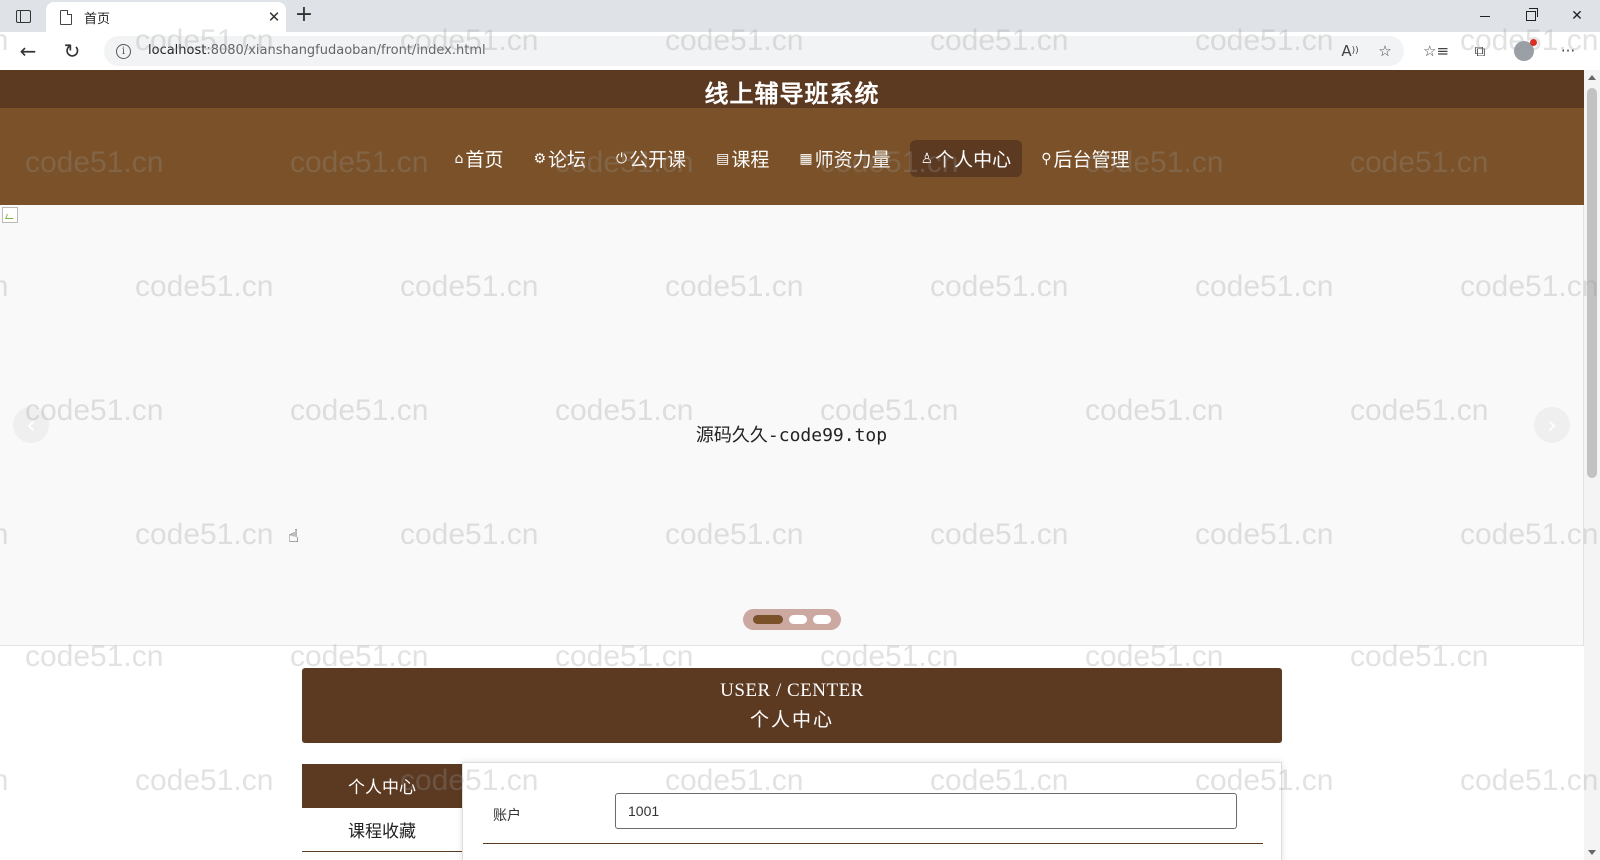 This screenshot has height=860, width=1600. What do you see at coordinates (1485, 16) in the screenshot?
I see `minimize-button` at bounding box center [1485, 16].